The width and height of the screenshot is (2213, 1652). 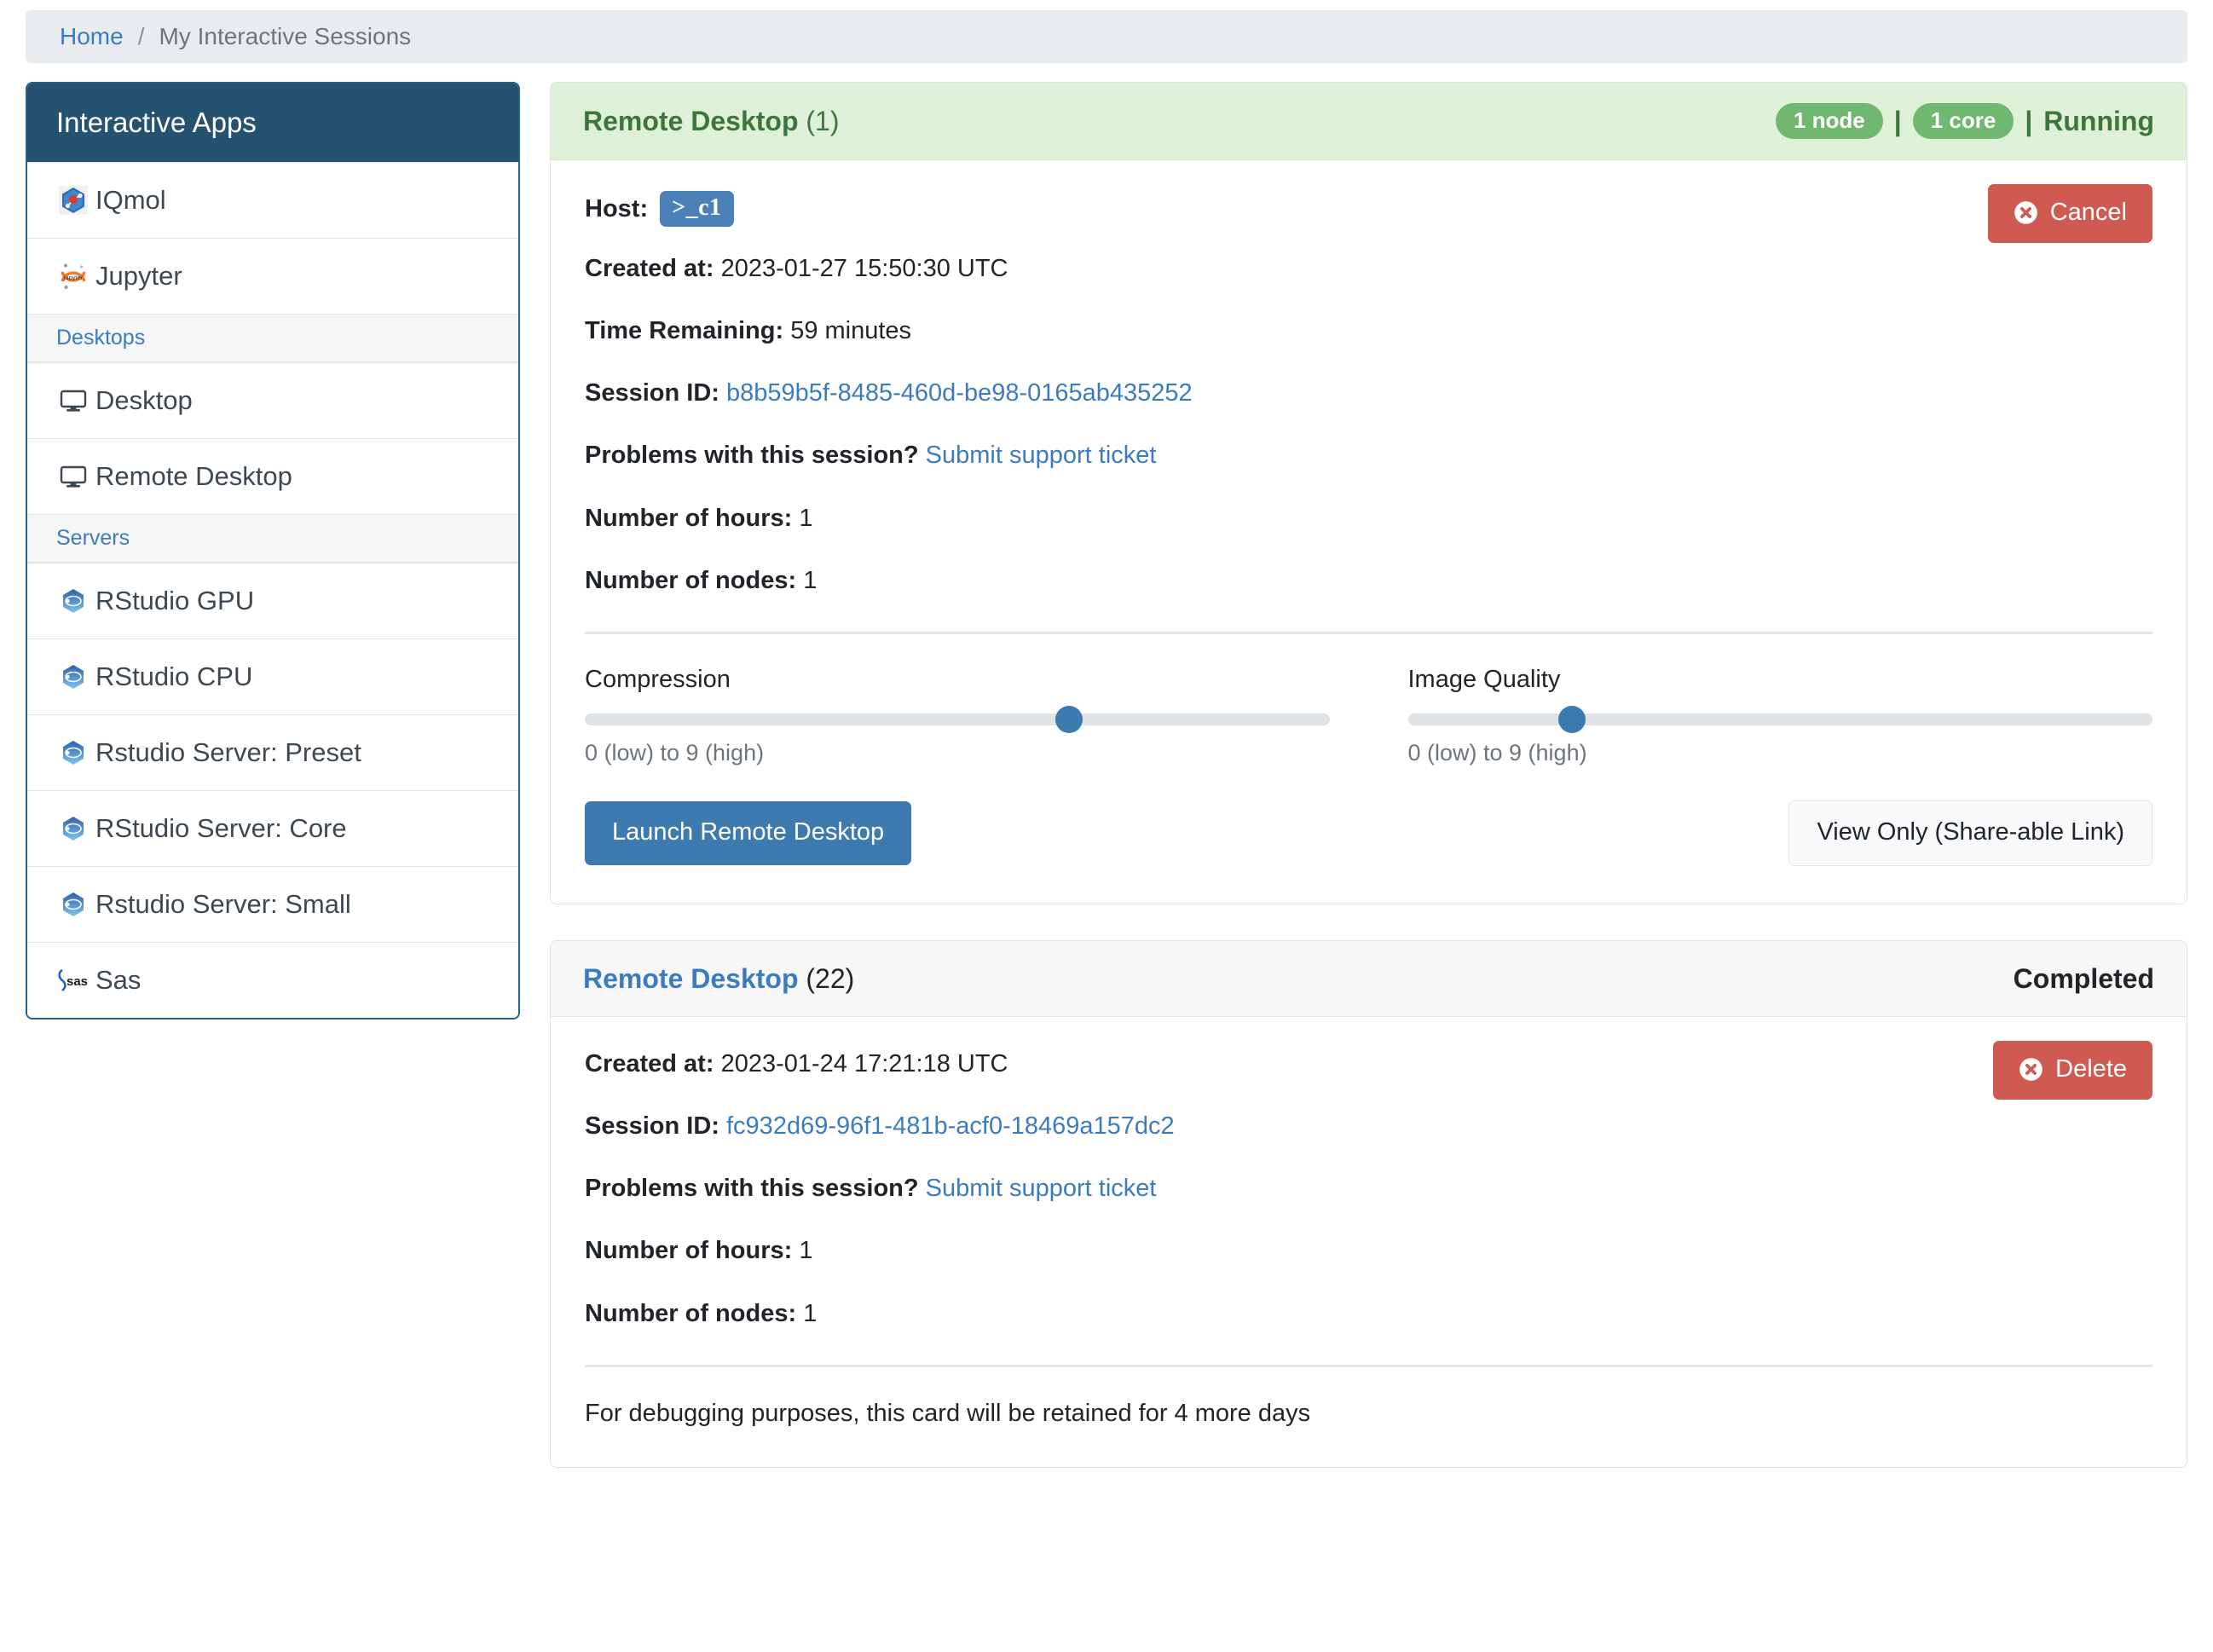 I want to click on session-title-link: Remote Desktop, so click(x=691, y=978).